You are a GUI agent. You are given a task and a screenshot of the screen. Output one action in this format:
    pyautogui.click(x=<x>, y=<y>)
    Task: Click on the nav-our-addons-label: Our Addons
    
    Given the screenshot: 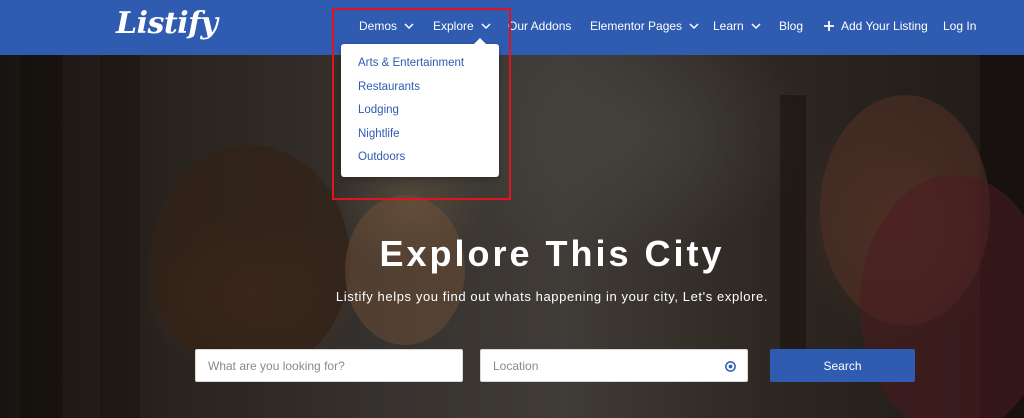 What is the action you would take?
    pyautogui.click(x=540, y=26)
    